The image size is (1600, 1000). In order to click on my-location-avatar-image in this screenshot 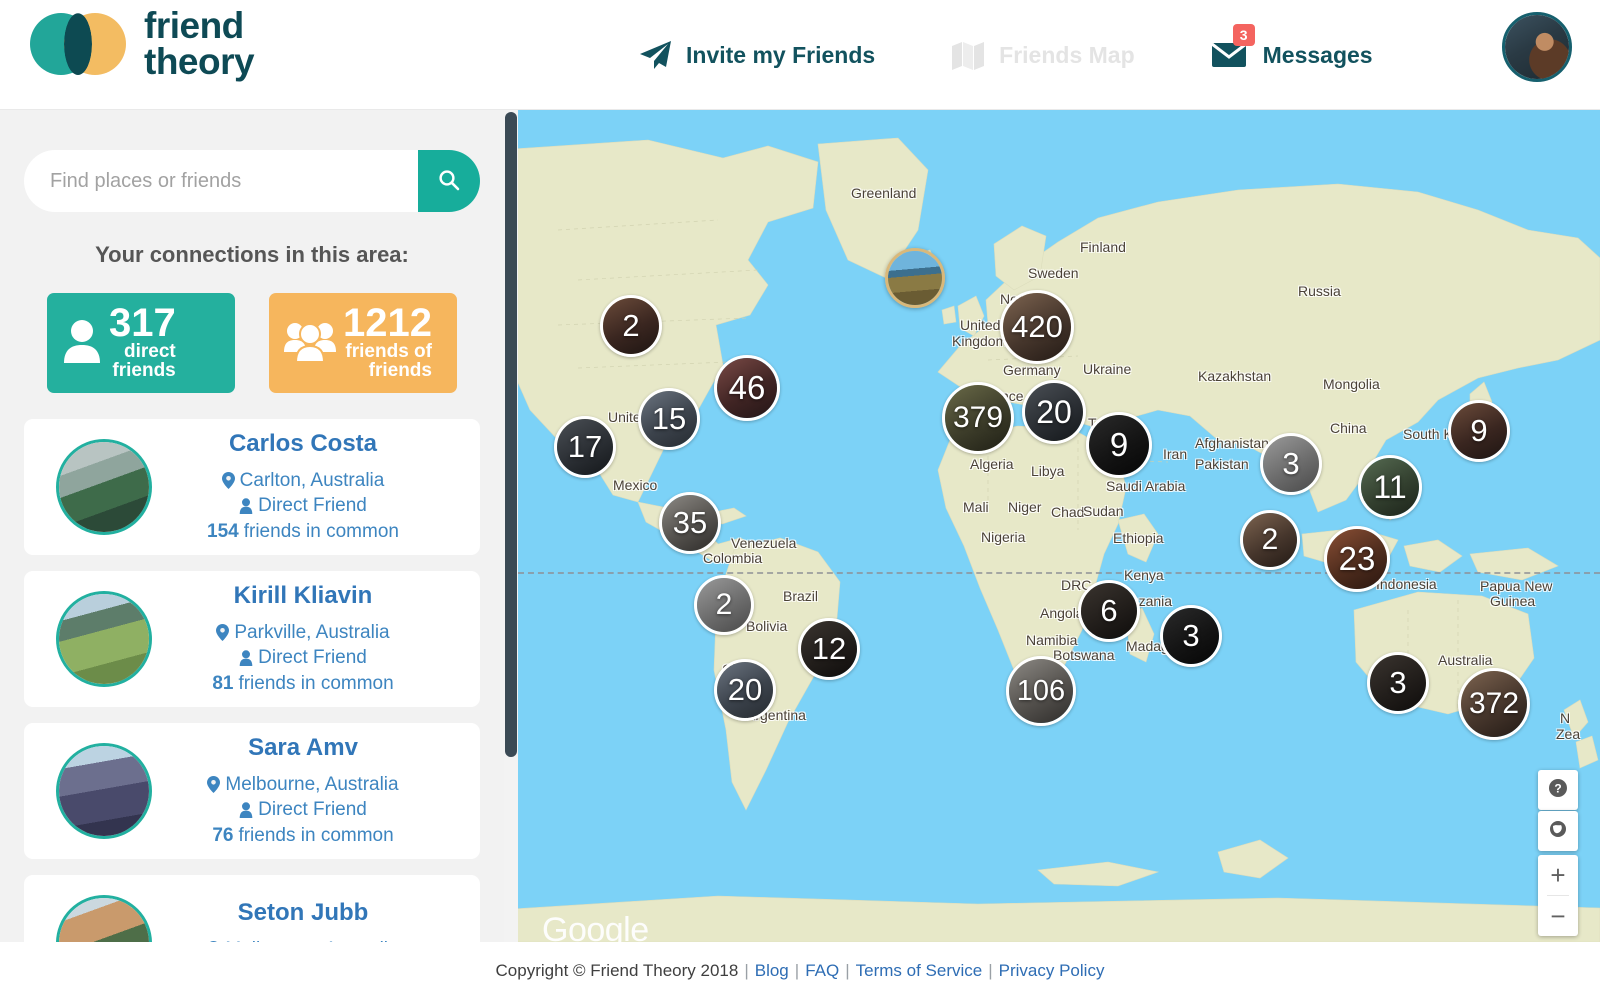, I will do `click(915, 278)`.